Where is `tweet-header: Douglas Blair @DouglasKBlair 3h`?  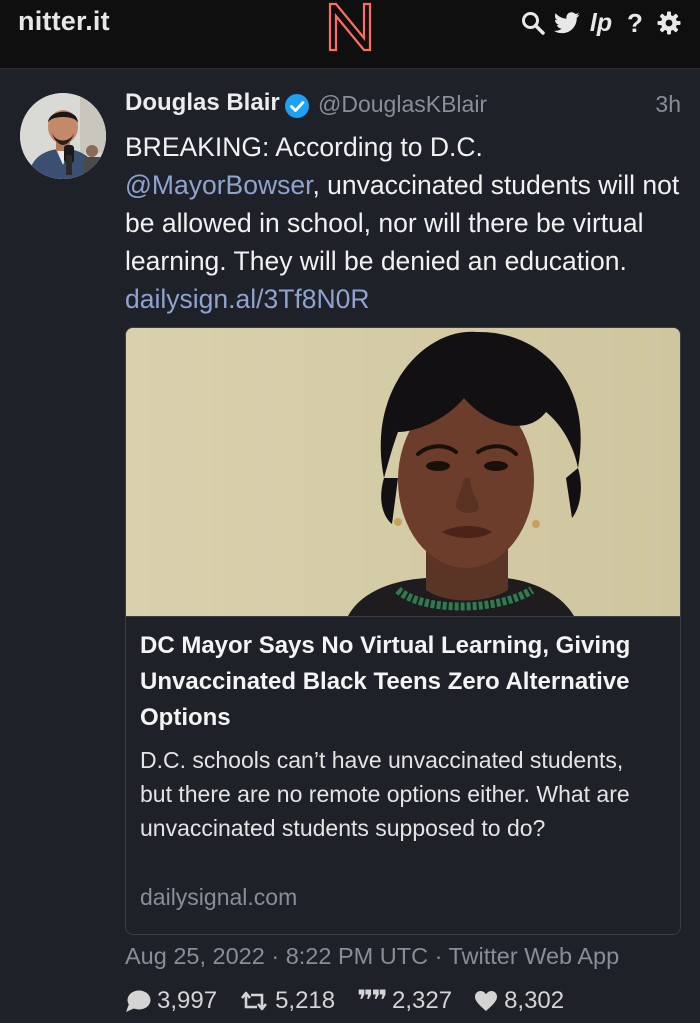
tweet-header: Douglas Blair @DouglasKBlair 3h is located at coordinates (403, 105).